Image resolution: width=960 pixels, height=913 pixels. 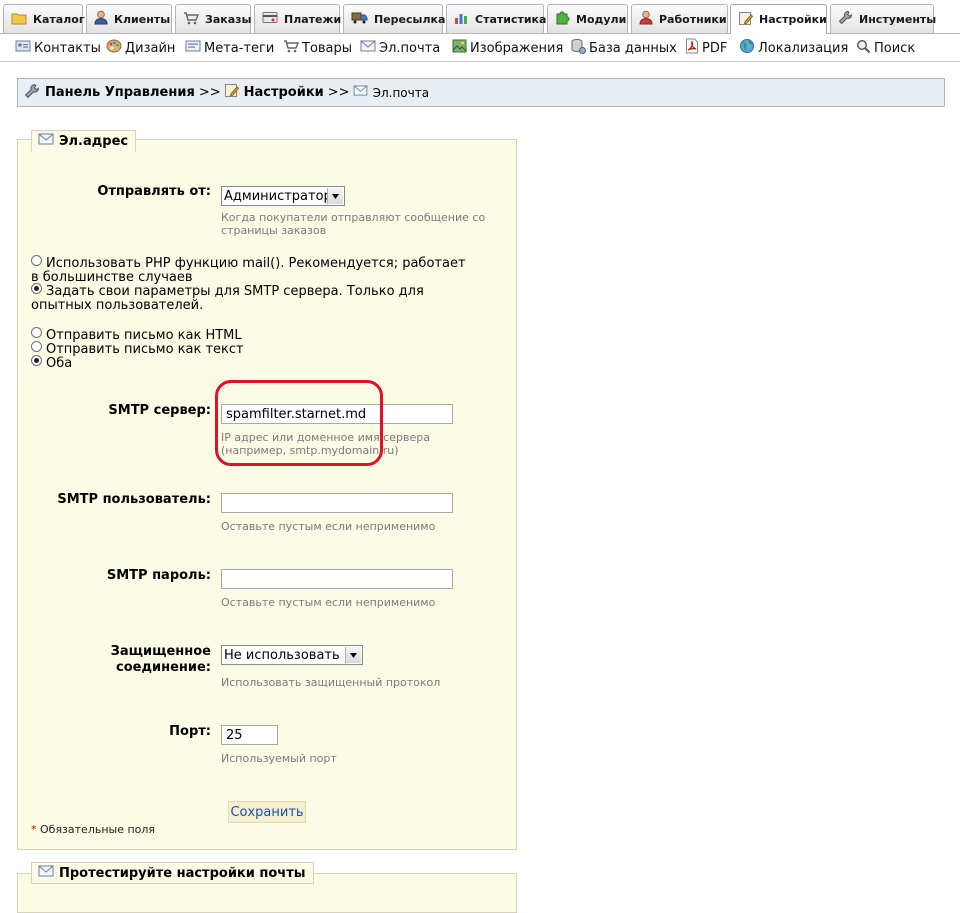 What do you see at coordinates (517, 48) in the screenshot?
I see `submenu-images-label: Изображения` at bounding box center [517, 48].